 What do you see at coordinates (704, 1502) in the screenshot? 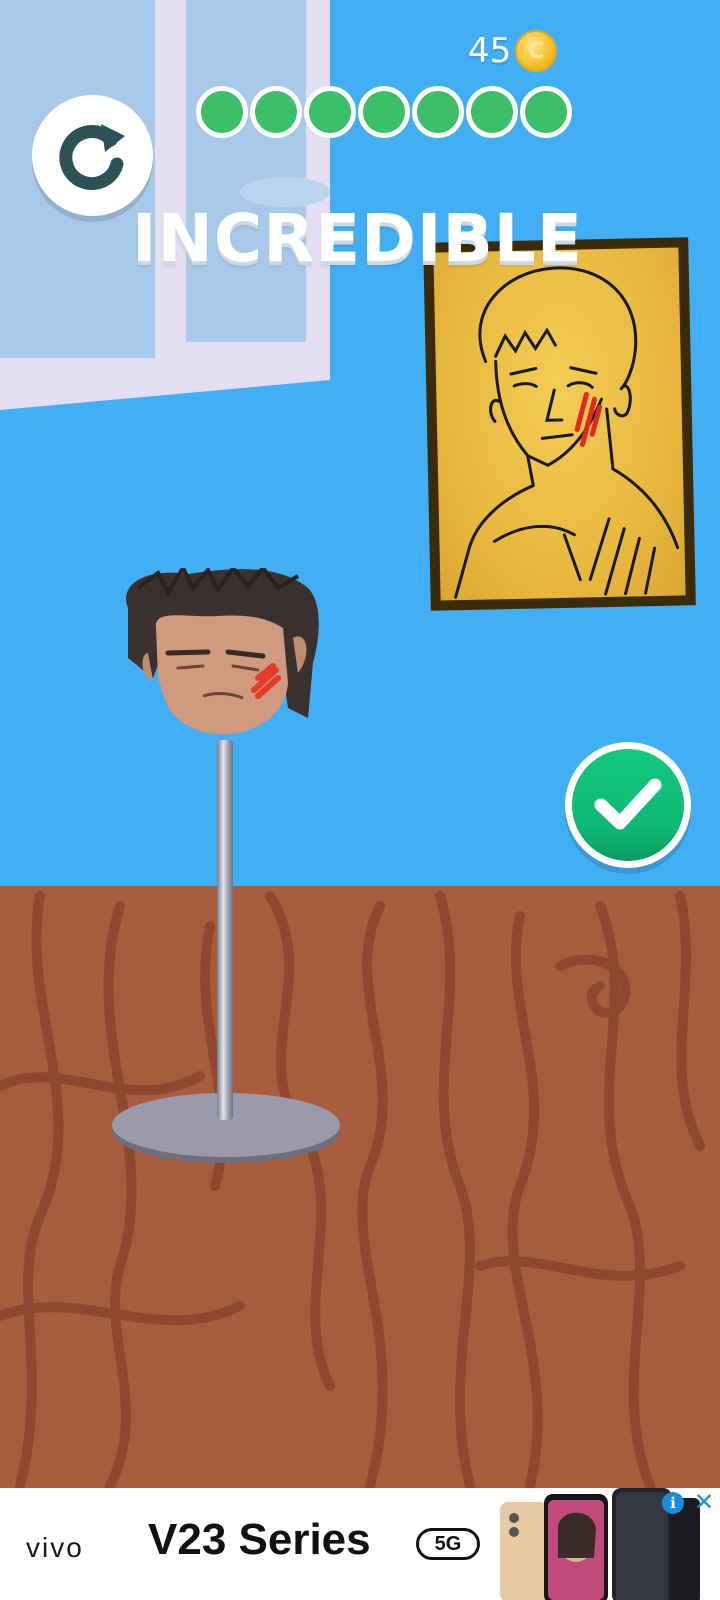
I see `close-icon: ✕` at bounding box center [704, 1502].